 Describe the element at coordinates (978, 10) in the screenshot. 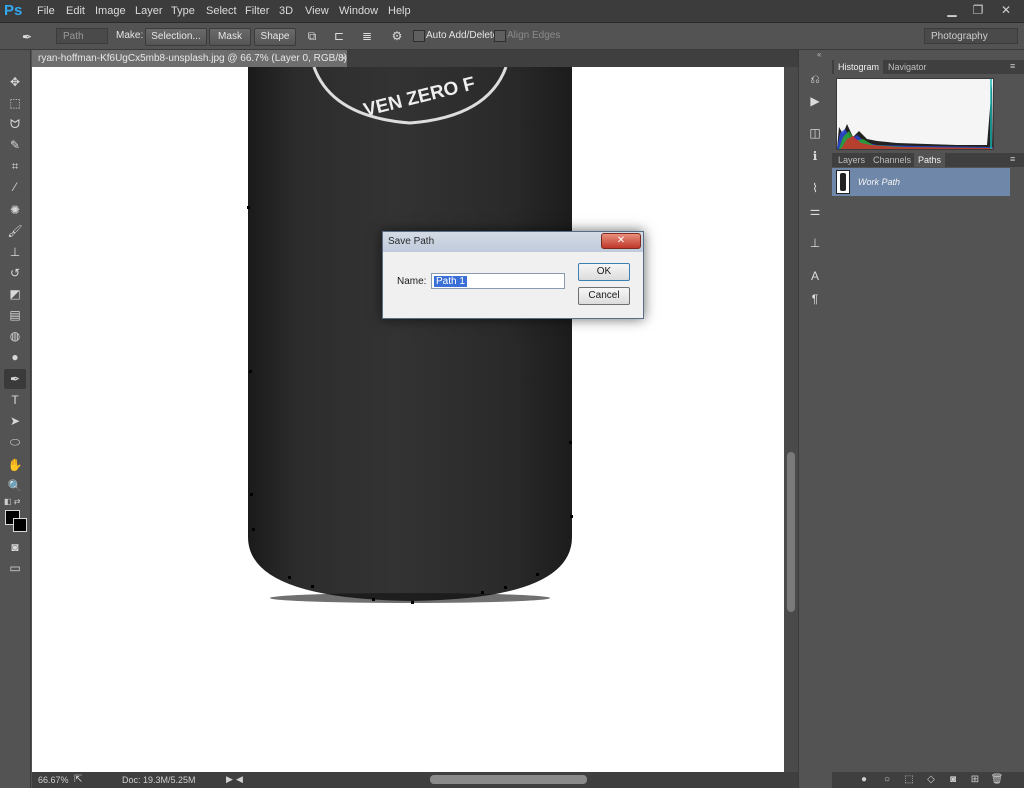

I see `restore-icon: ❐` at that location.